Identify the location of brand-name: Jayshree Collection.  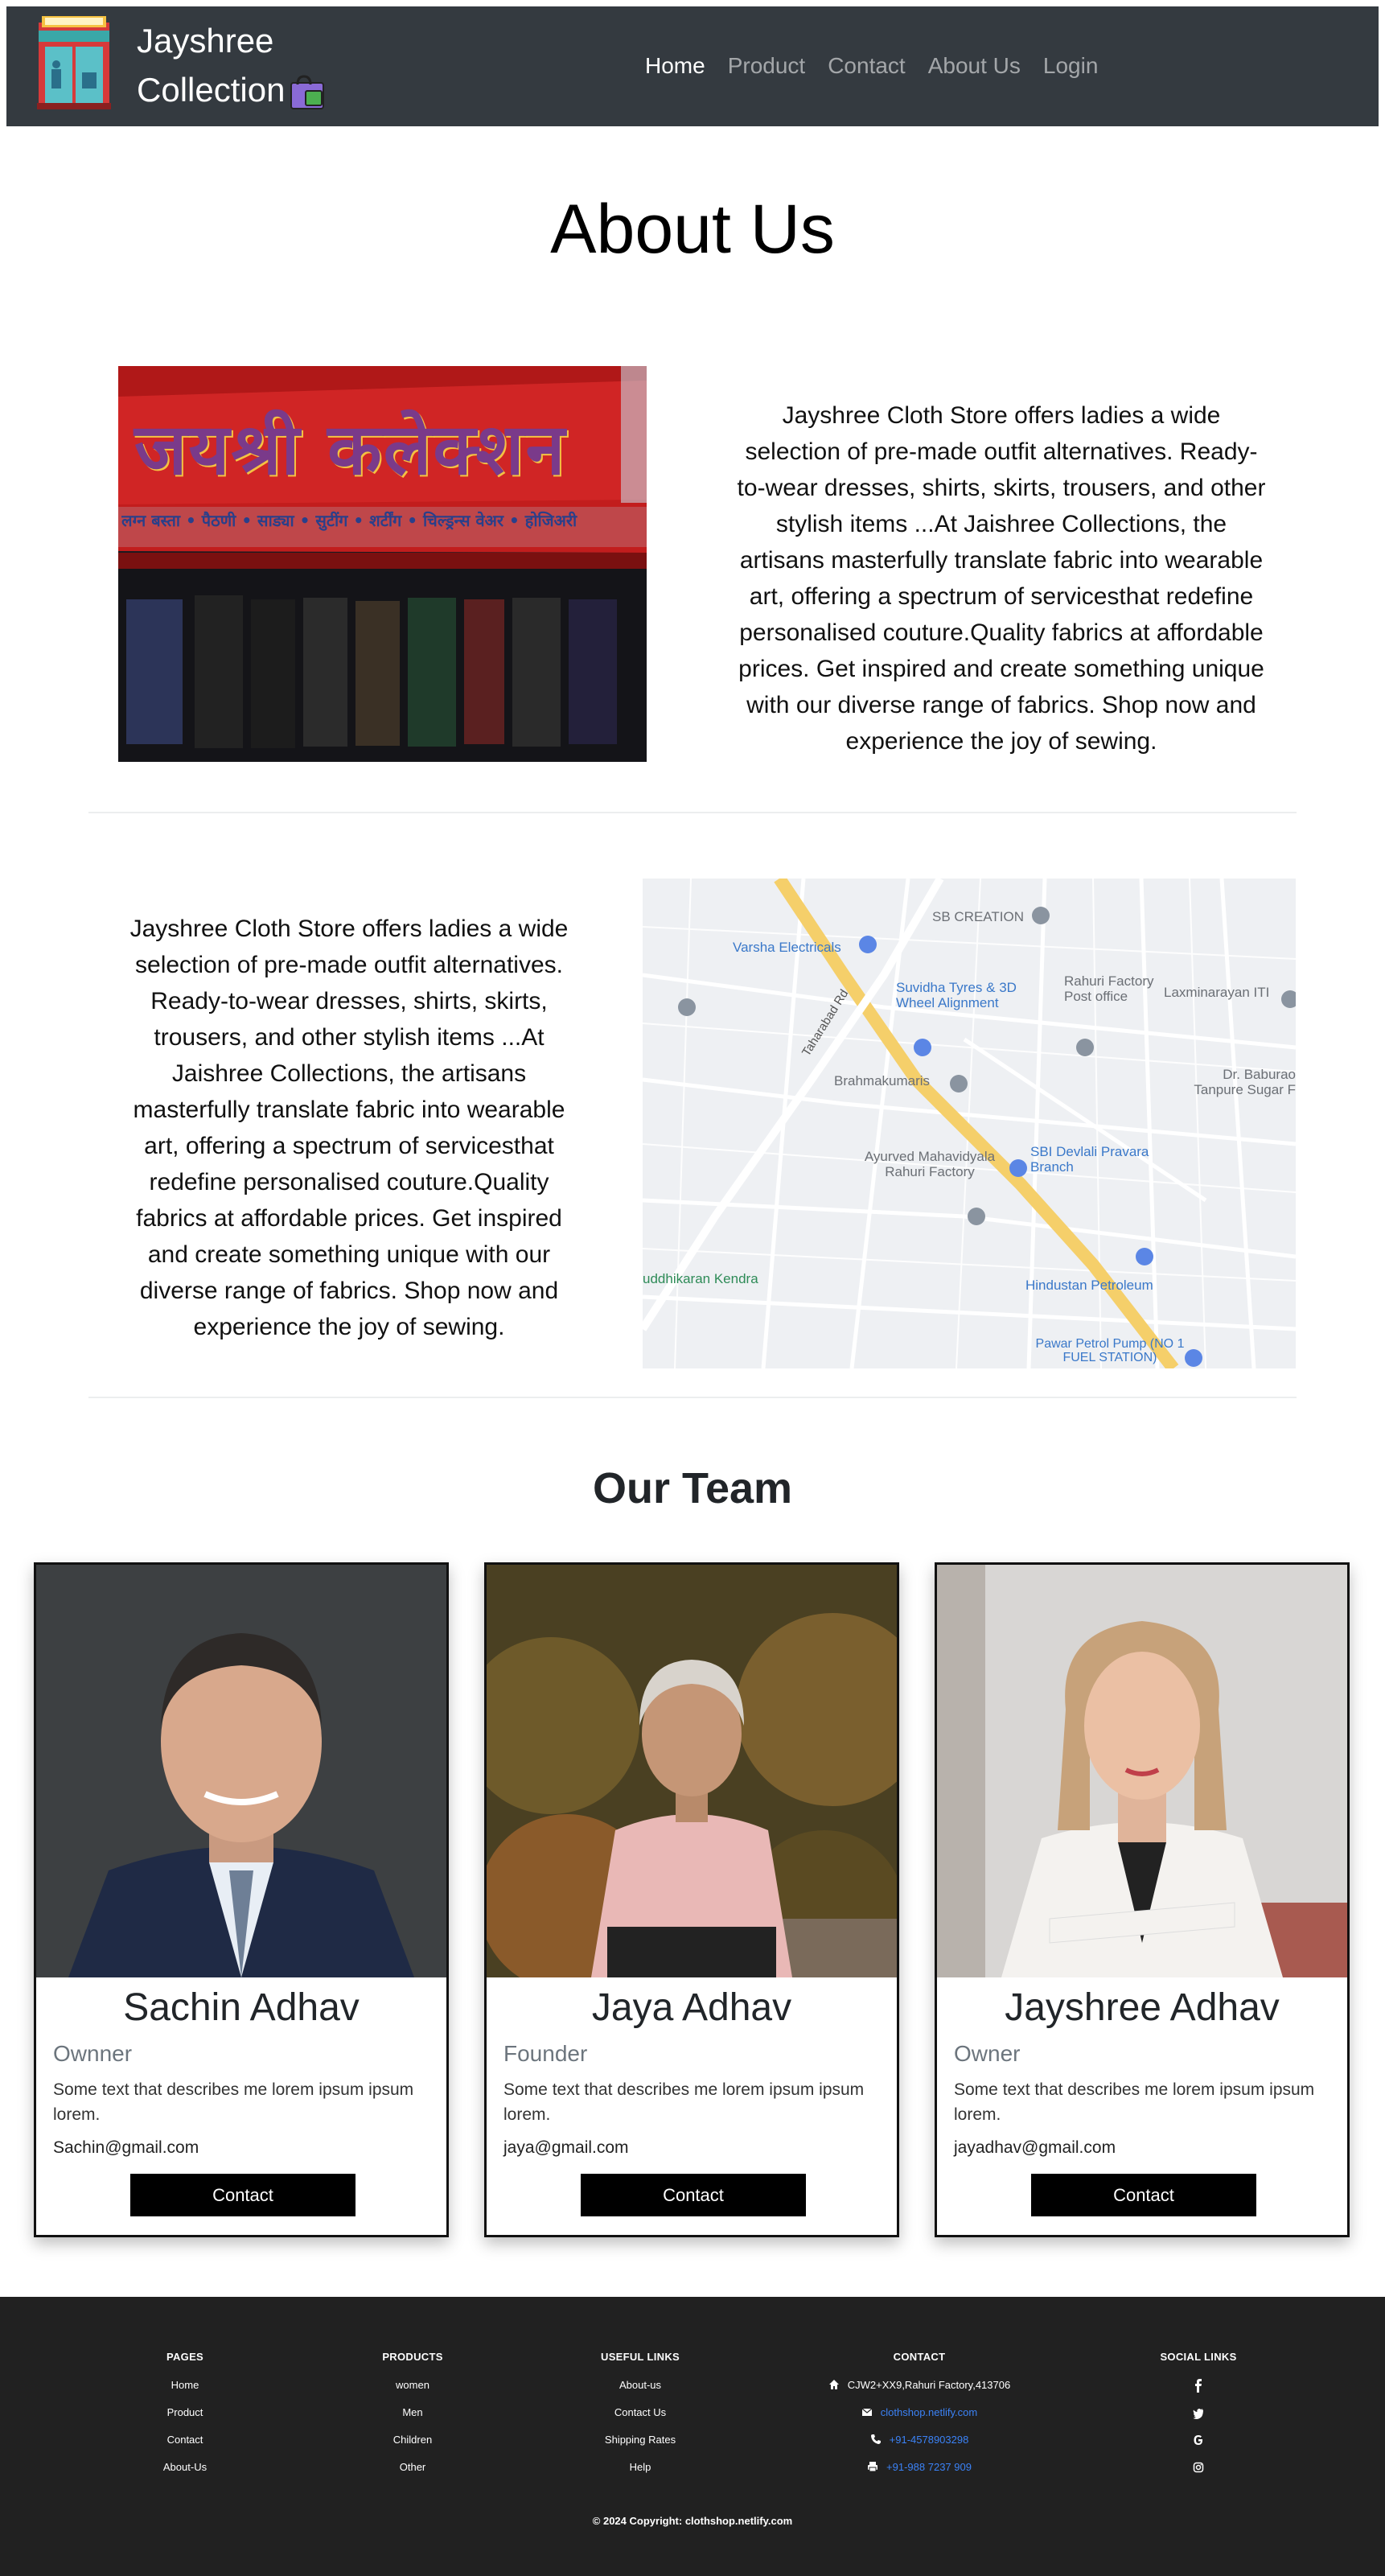
(232, 65).